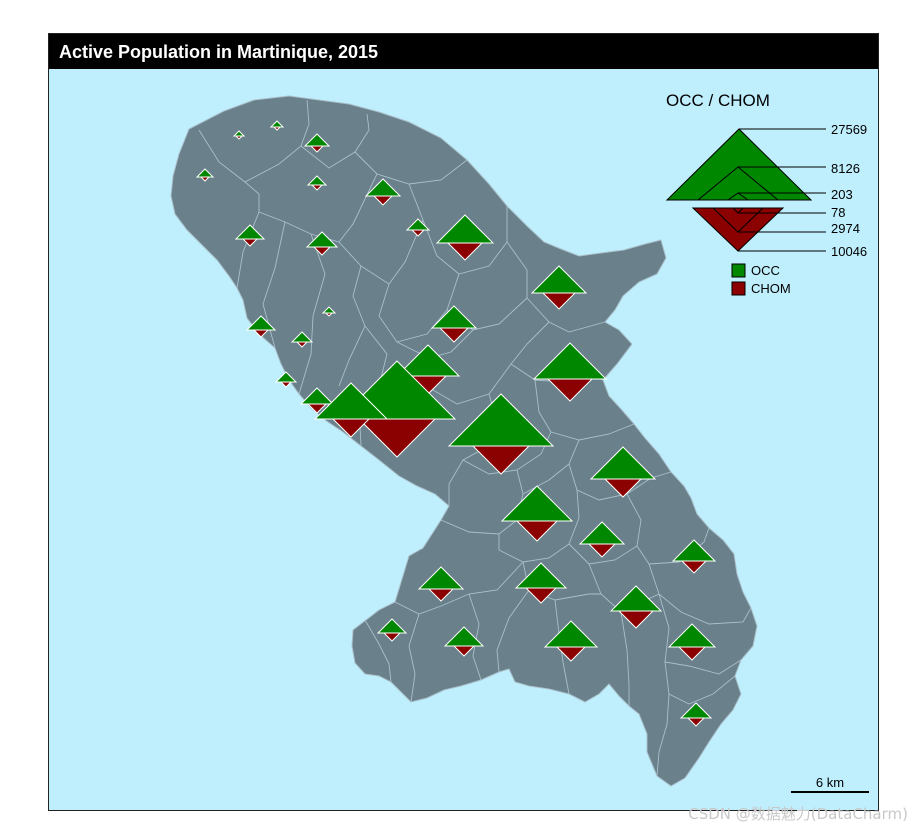  I want to click on legend-occ-value-large: 27569, so click(849, 129).